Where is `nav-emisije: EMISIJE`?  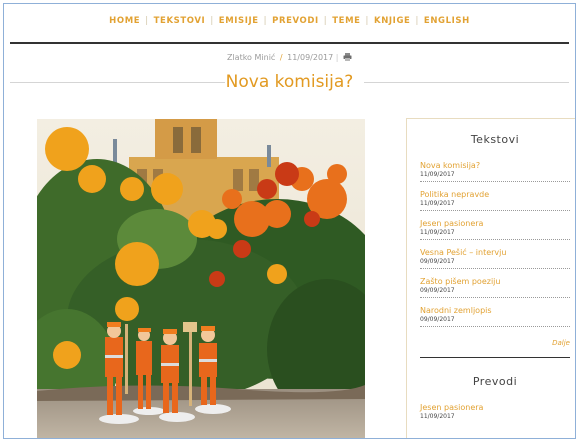
nav-emisije: EMISIJE is located at coordinates (239, 21).